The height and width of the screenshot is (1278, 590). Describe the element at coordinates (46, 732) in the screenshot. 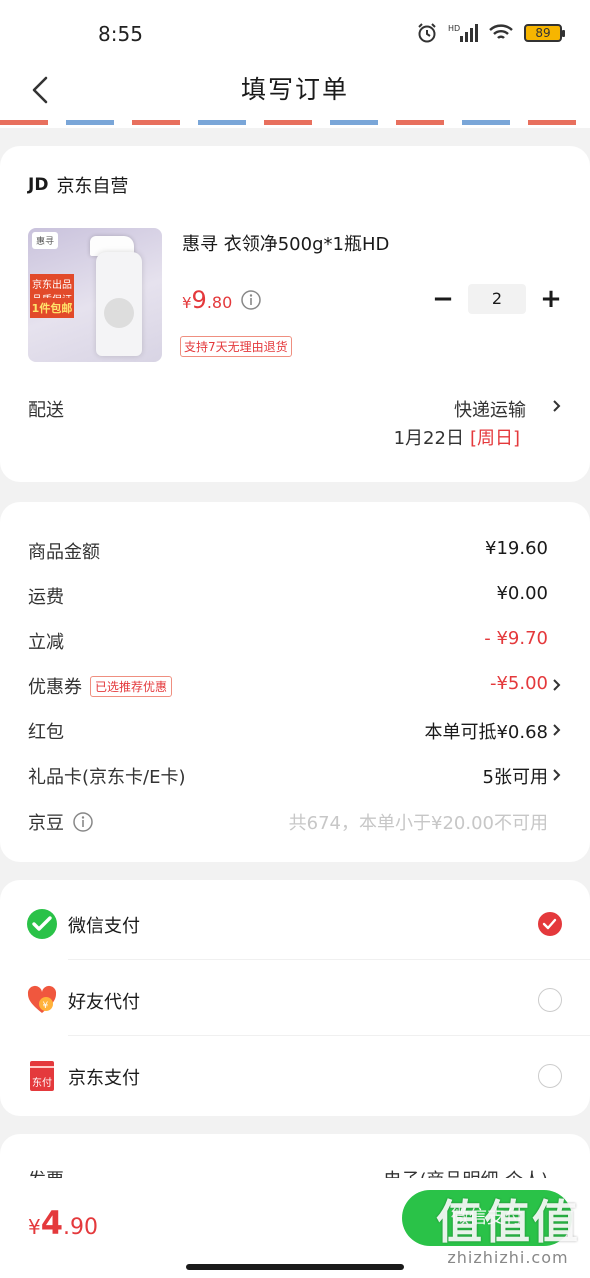

I see `row-label: 红包` at that location.